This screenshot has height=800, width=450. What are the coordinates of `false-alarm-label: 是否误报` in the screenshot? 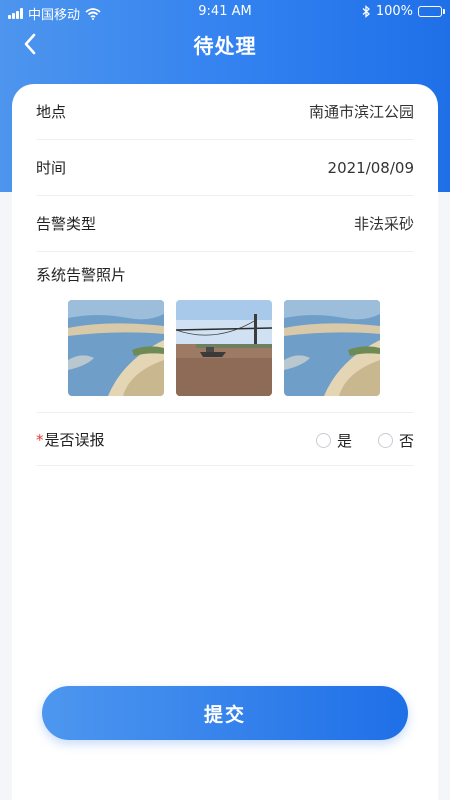 It's located at (74, 440).